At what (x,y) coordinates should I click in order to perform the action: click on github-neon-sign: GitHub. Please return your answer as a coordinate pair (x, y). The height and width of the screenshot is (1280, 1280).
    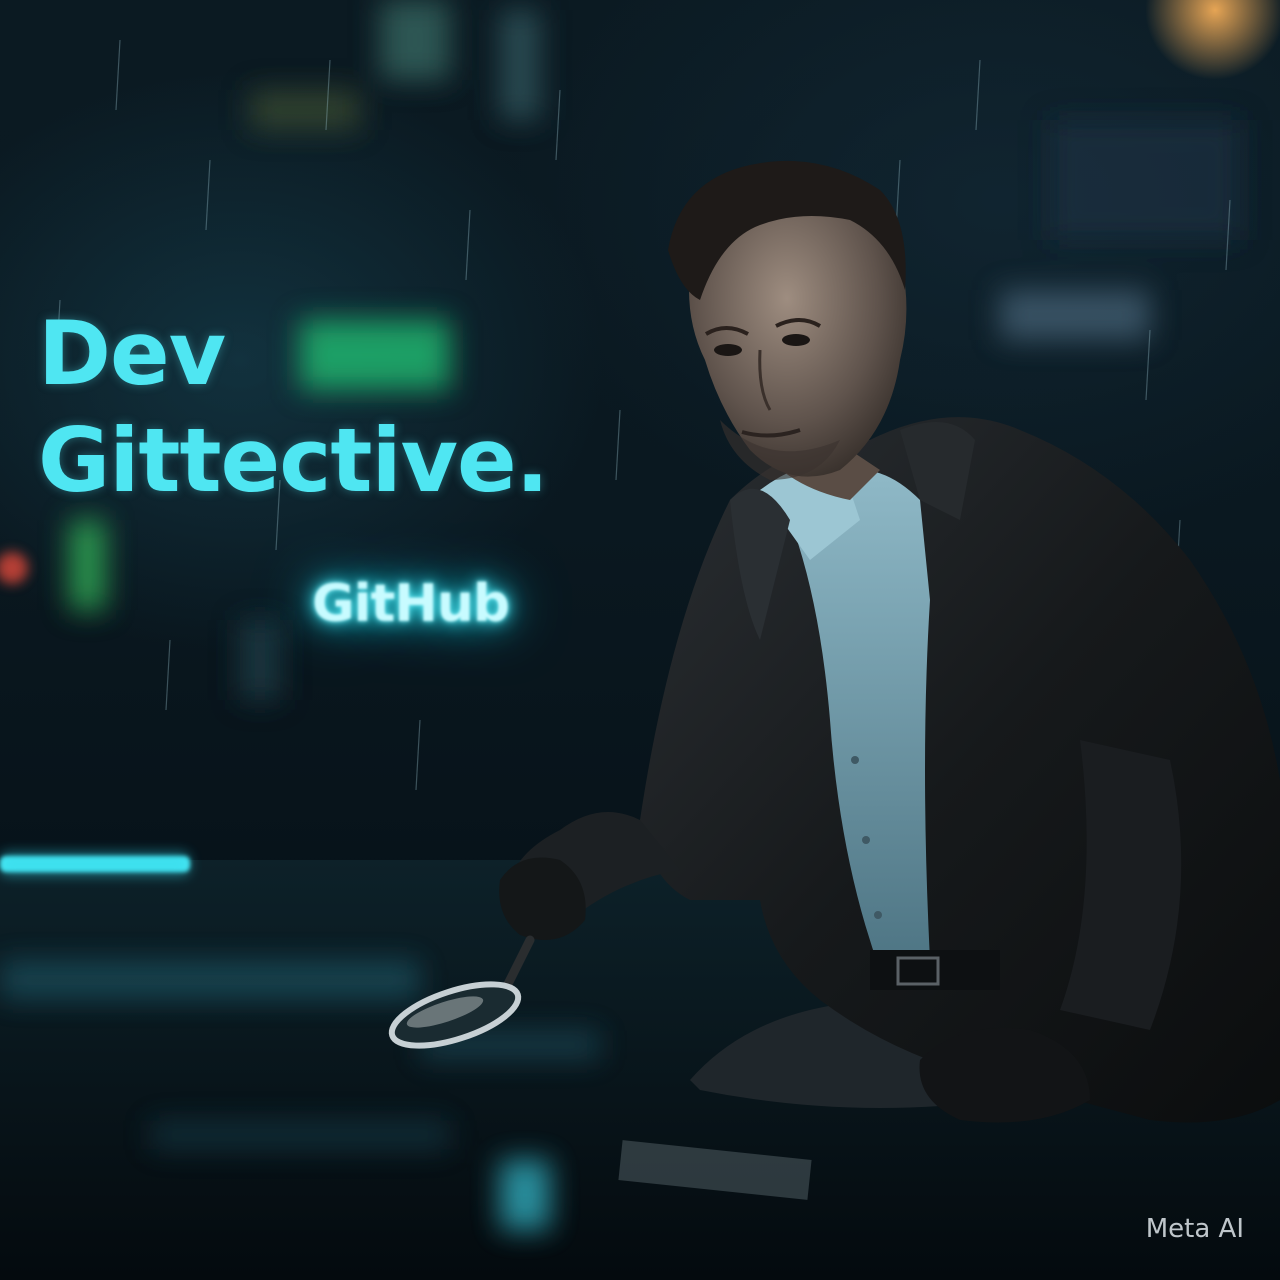
    Looking at the image, I should click on (411, 604).